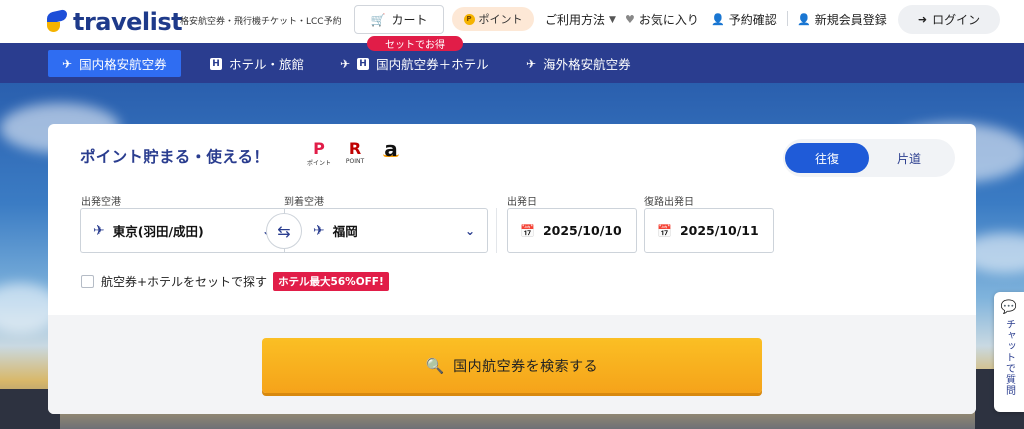 The width and height of the screenshot is (1024, 429). What do you see at coordinates (432, 64) in the screenshot?
I see `tab-label: 国内航空券＋ホテル` at bounding box center [432, 64].